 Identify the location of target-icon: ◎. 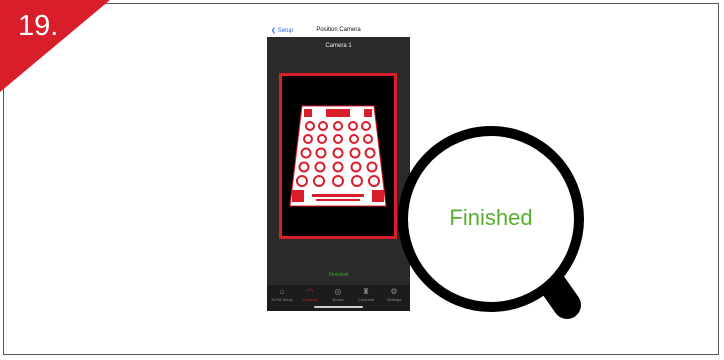
(338, 291).